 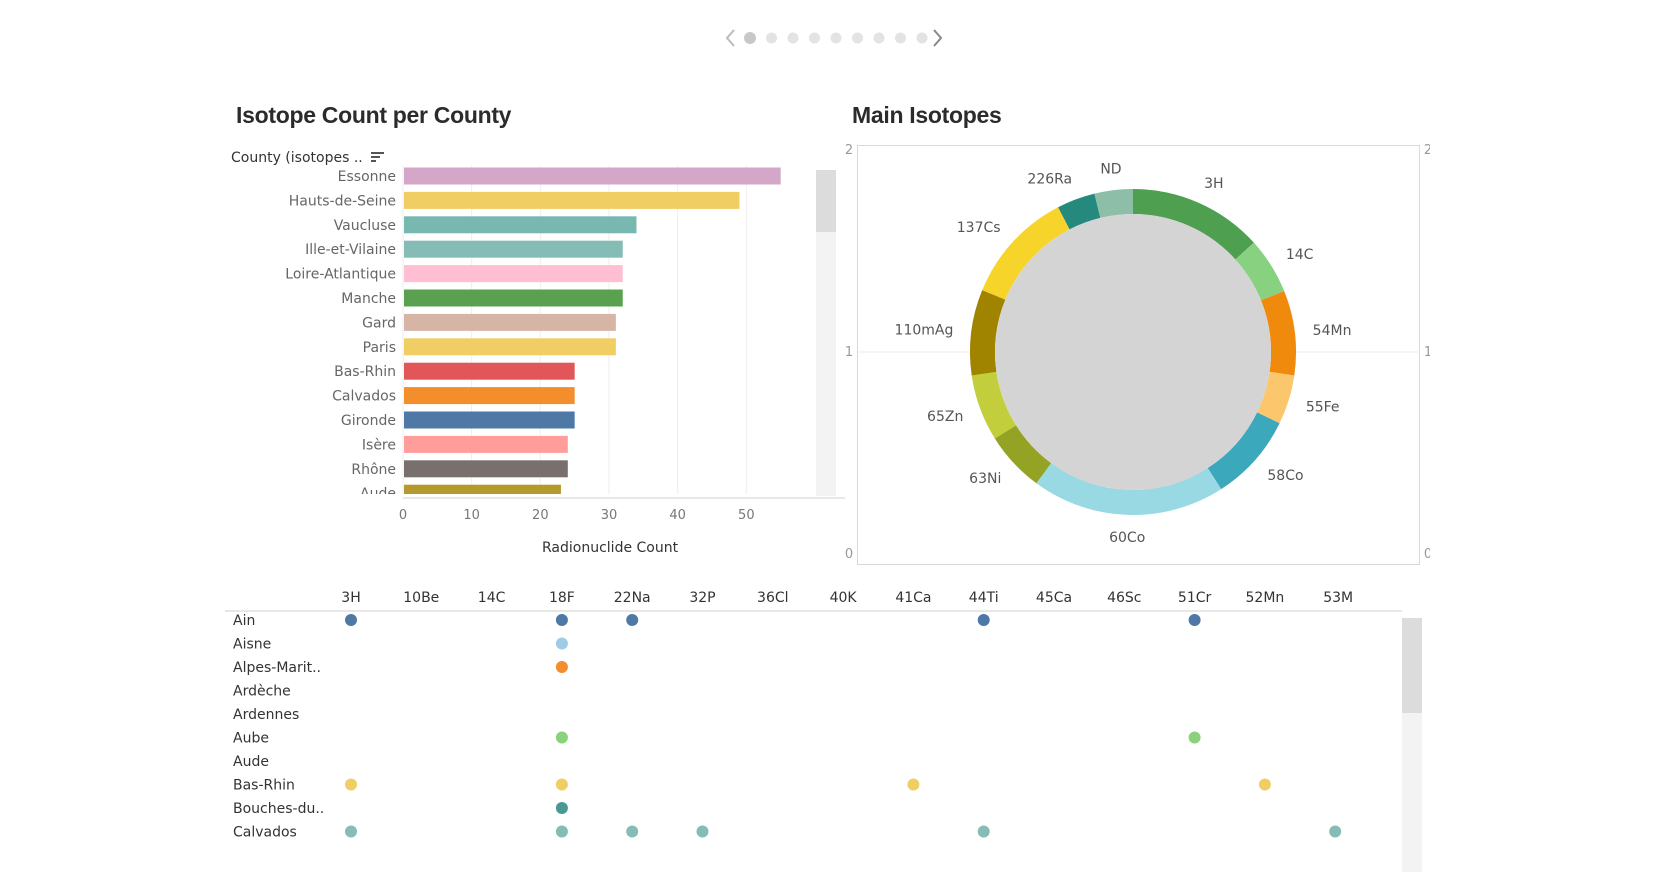 I want to click on chevron-right-icon, so click(x=938, y=38).